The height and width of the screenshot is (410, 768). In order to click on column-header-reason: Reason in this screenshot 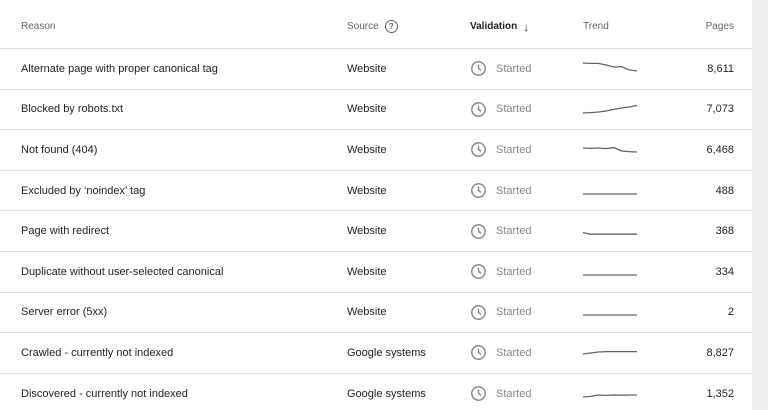, I will do `click(181, 26)`.